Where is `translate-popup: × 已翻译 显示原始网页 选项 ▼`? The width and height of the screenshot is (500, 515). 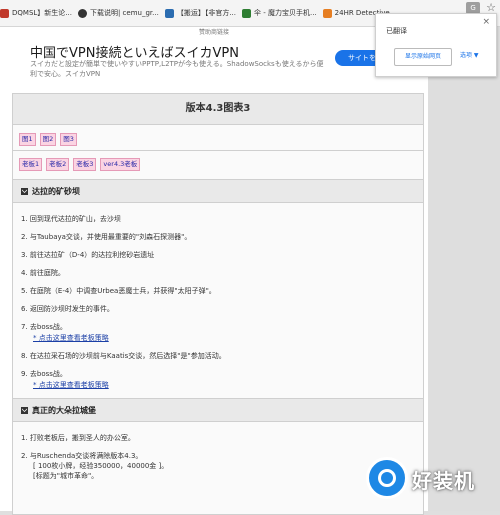
translate-popup: × 已翻译 显示原始网页 选项 ▼ is located at coordinates (436, 45).